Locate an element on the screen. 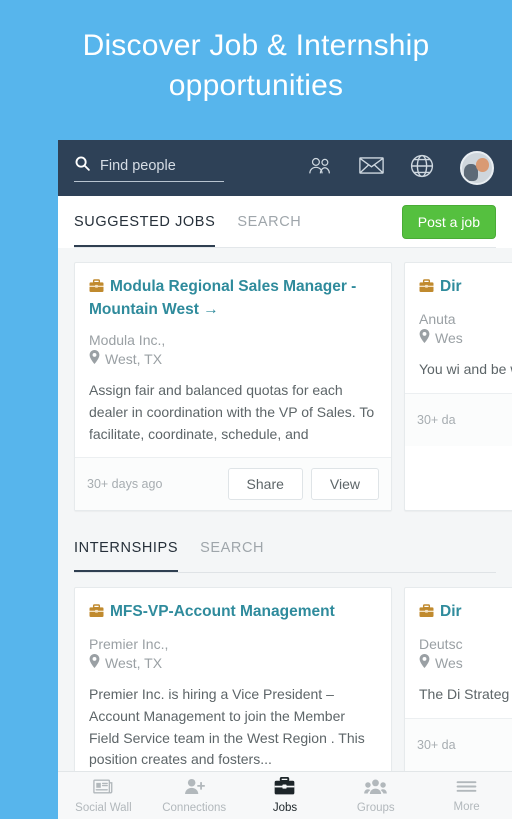 This screenshot has width=512, height=819. nav-item-groups: Groups is located at coordinates (375, 796).